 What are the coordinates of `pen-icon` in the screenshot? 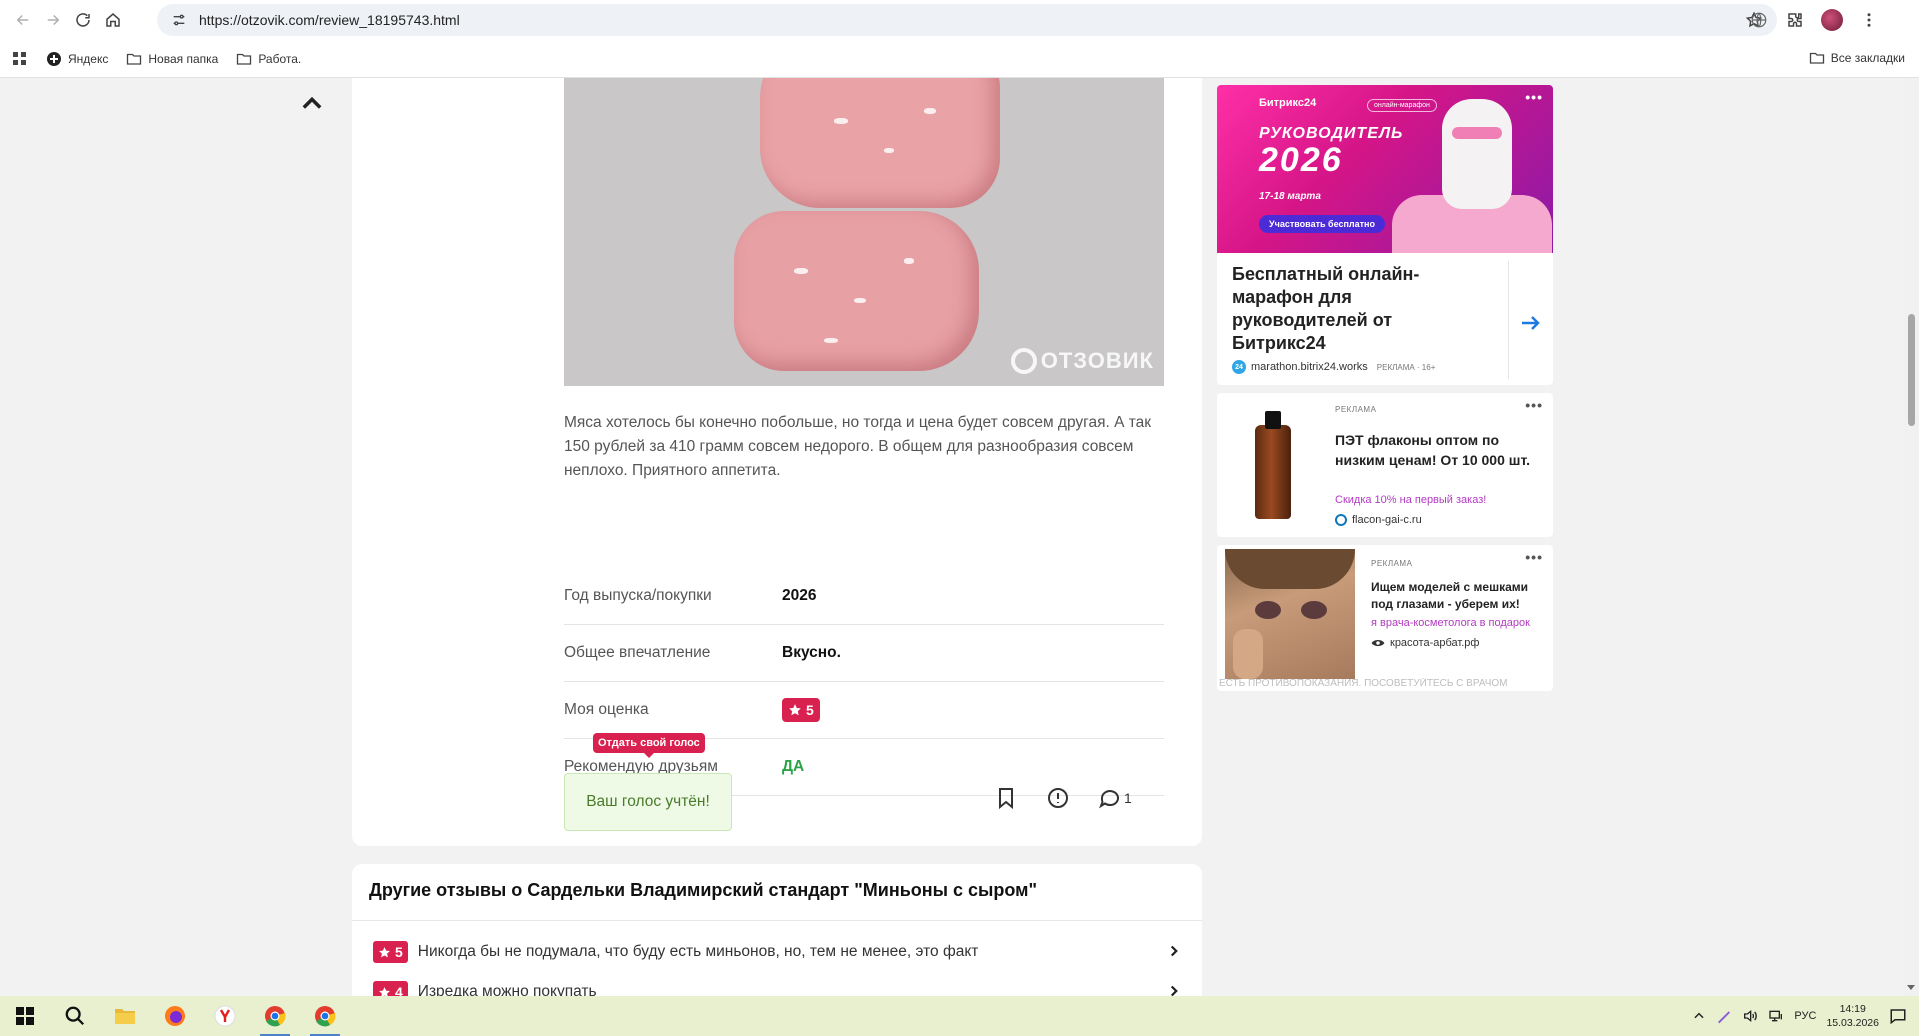 It's located at (1724, 1016).